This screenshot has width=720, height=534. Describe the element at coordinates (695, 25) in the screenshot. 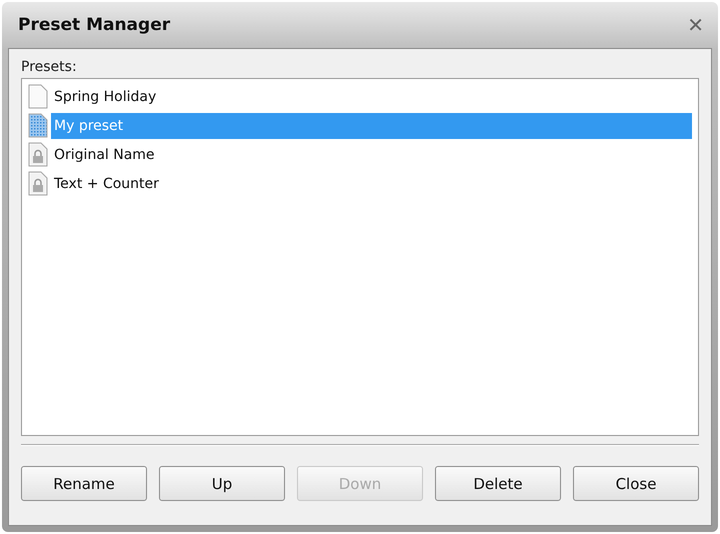

I see `close-button: ✕` at that location.